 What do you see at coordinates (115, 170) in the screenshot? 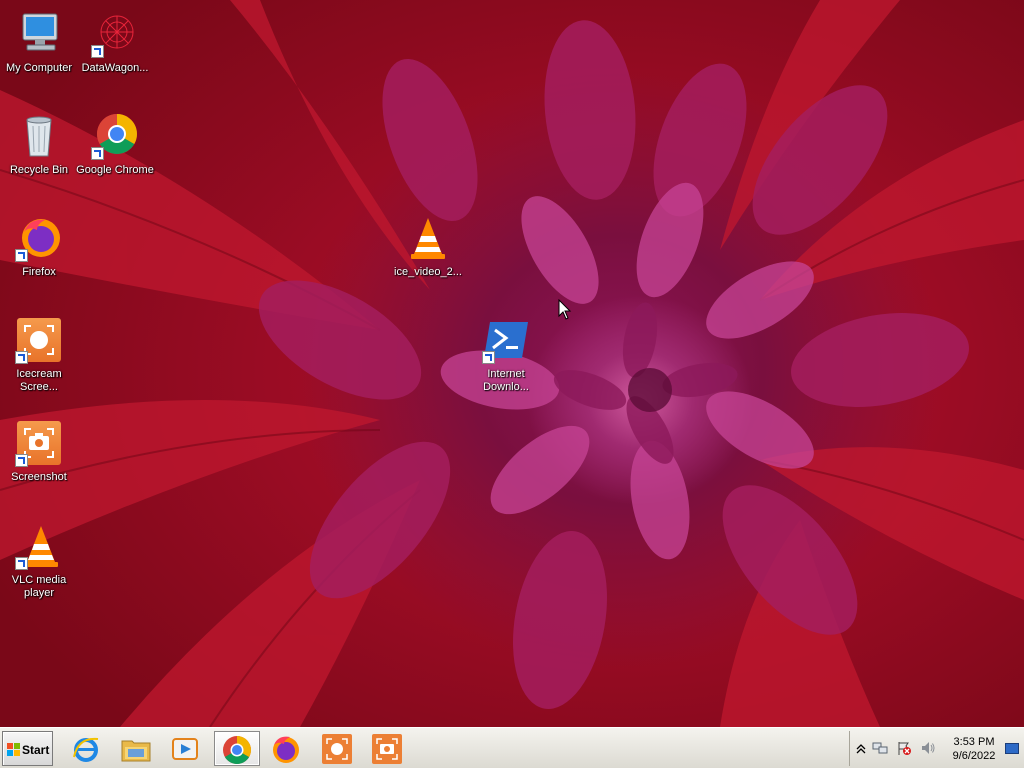
I see `google-chrome-label: Google Chrome` at bounding box center [115, 170].